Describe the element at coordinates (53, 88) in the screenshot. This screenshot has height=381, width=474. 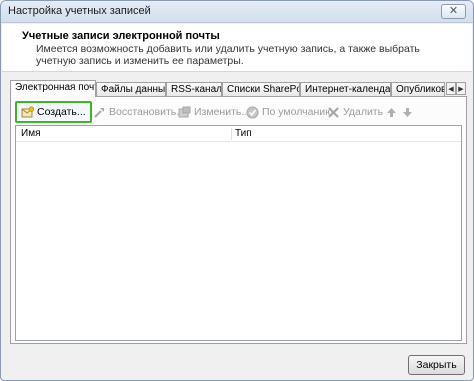
I see `tab-email: Электронная почта` at that location.